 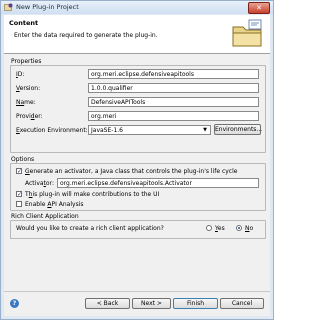 I want to click on execution-environment-select: JavaSE-1.6 ▼, so click(x=149, y=130).